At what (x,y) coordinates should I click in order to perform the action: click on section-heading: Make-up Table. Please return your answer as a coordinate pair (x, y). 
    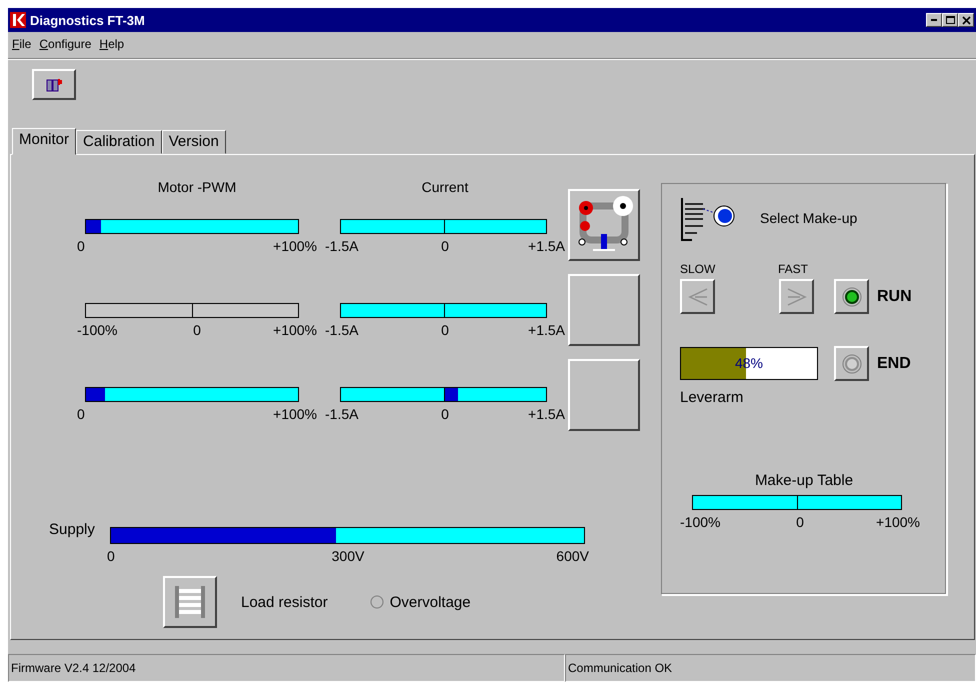
    Looking at the image, I should click on (804, 480).